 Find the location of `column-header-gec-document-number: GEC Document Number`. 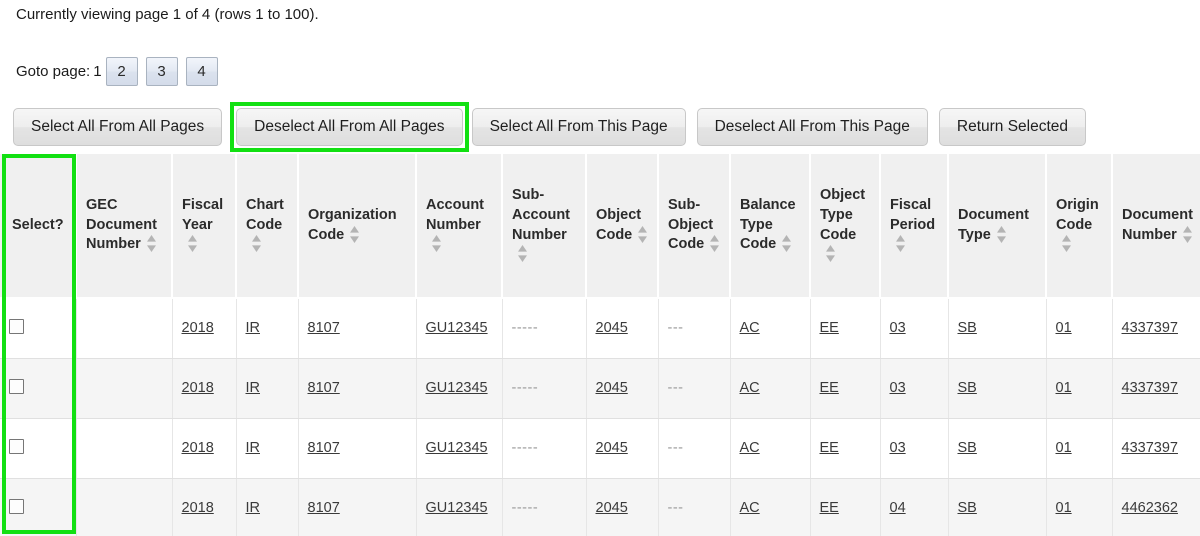

column-header-gec-document-number: GEC Document Number is located at coordinates (124, 226).